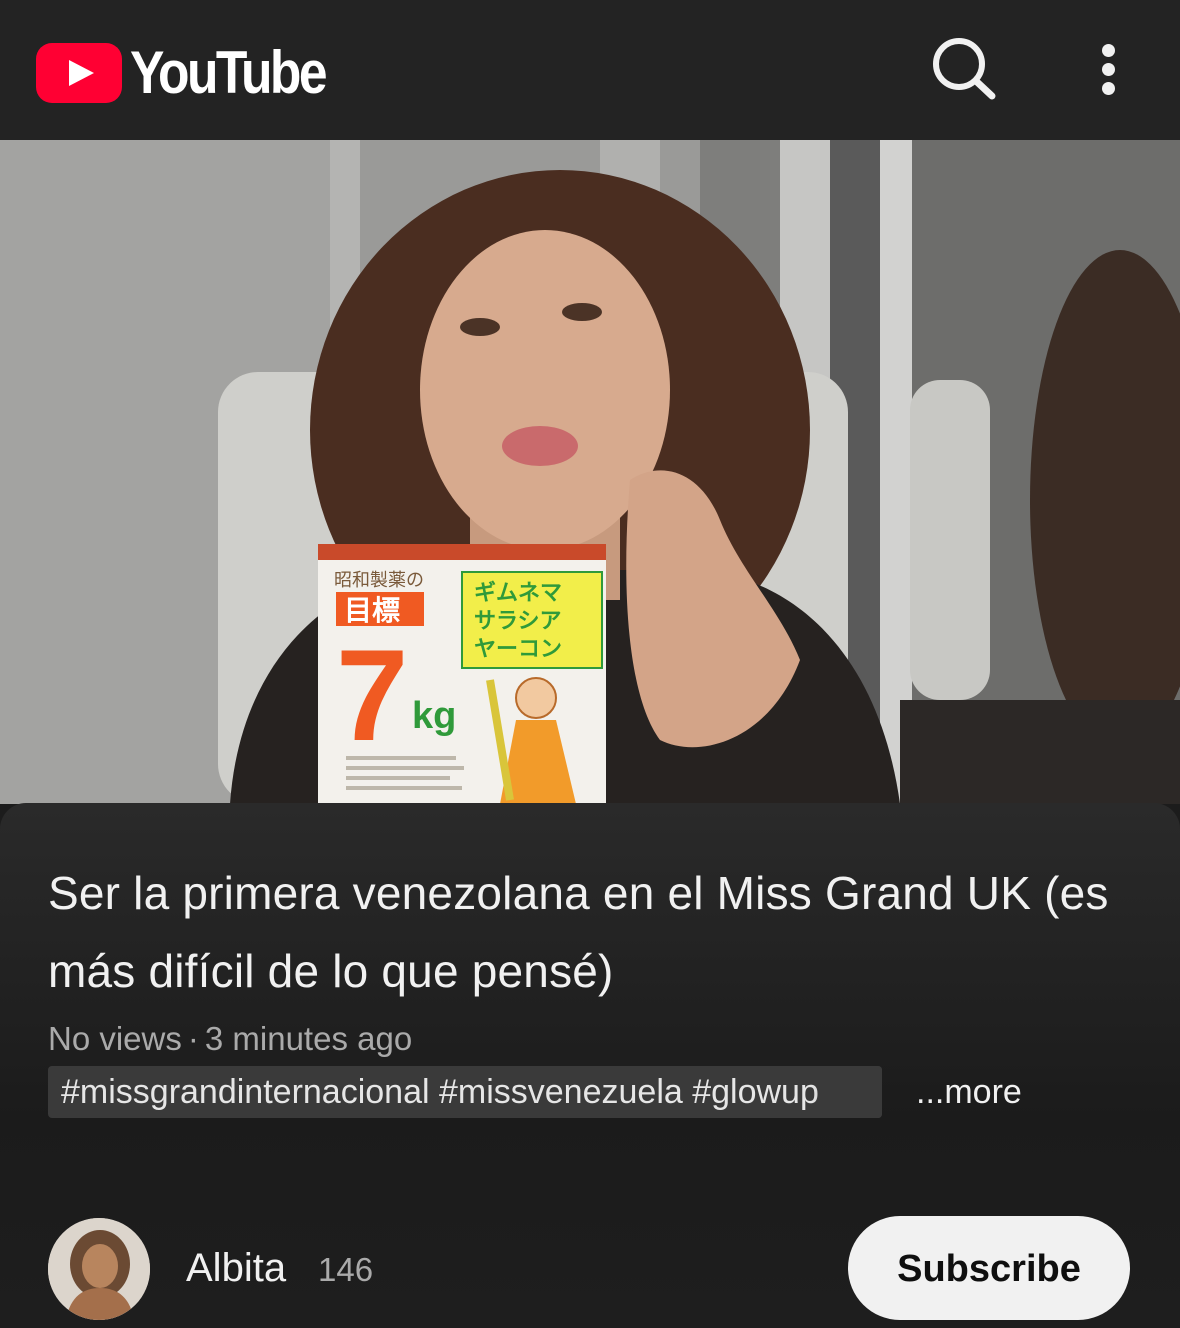 This screenshot has height=1328, width=1180. I want to click on box-sign-line-1: ギムネマ, so click(518, 593).